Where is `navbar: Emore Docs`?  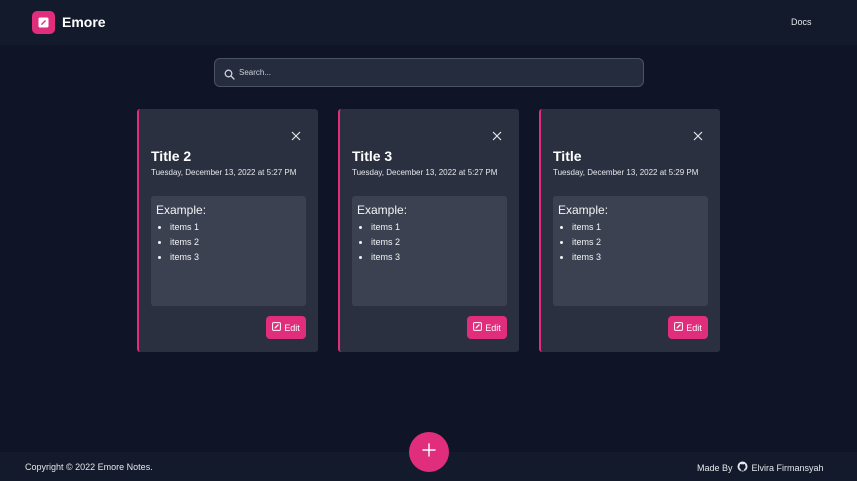
navbar: Emore Docs is located at coordinates (428, 22).